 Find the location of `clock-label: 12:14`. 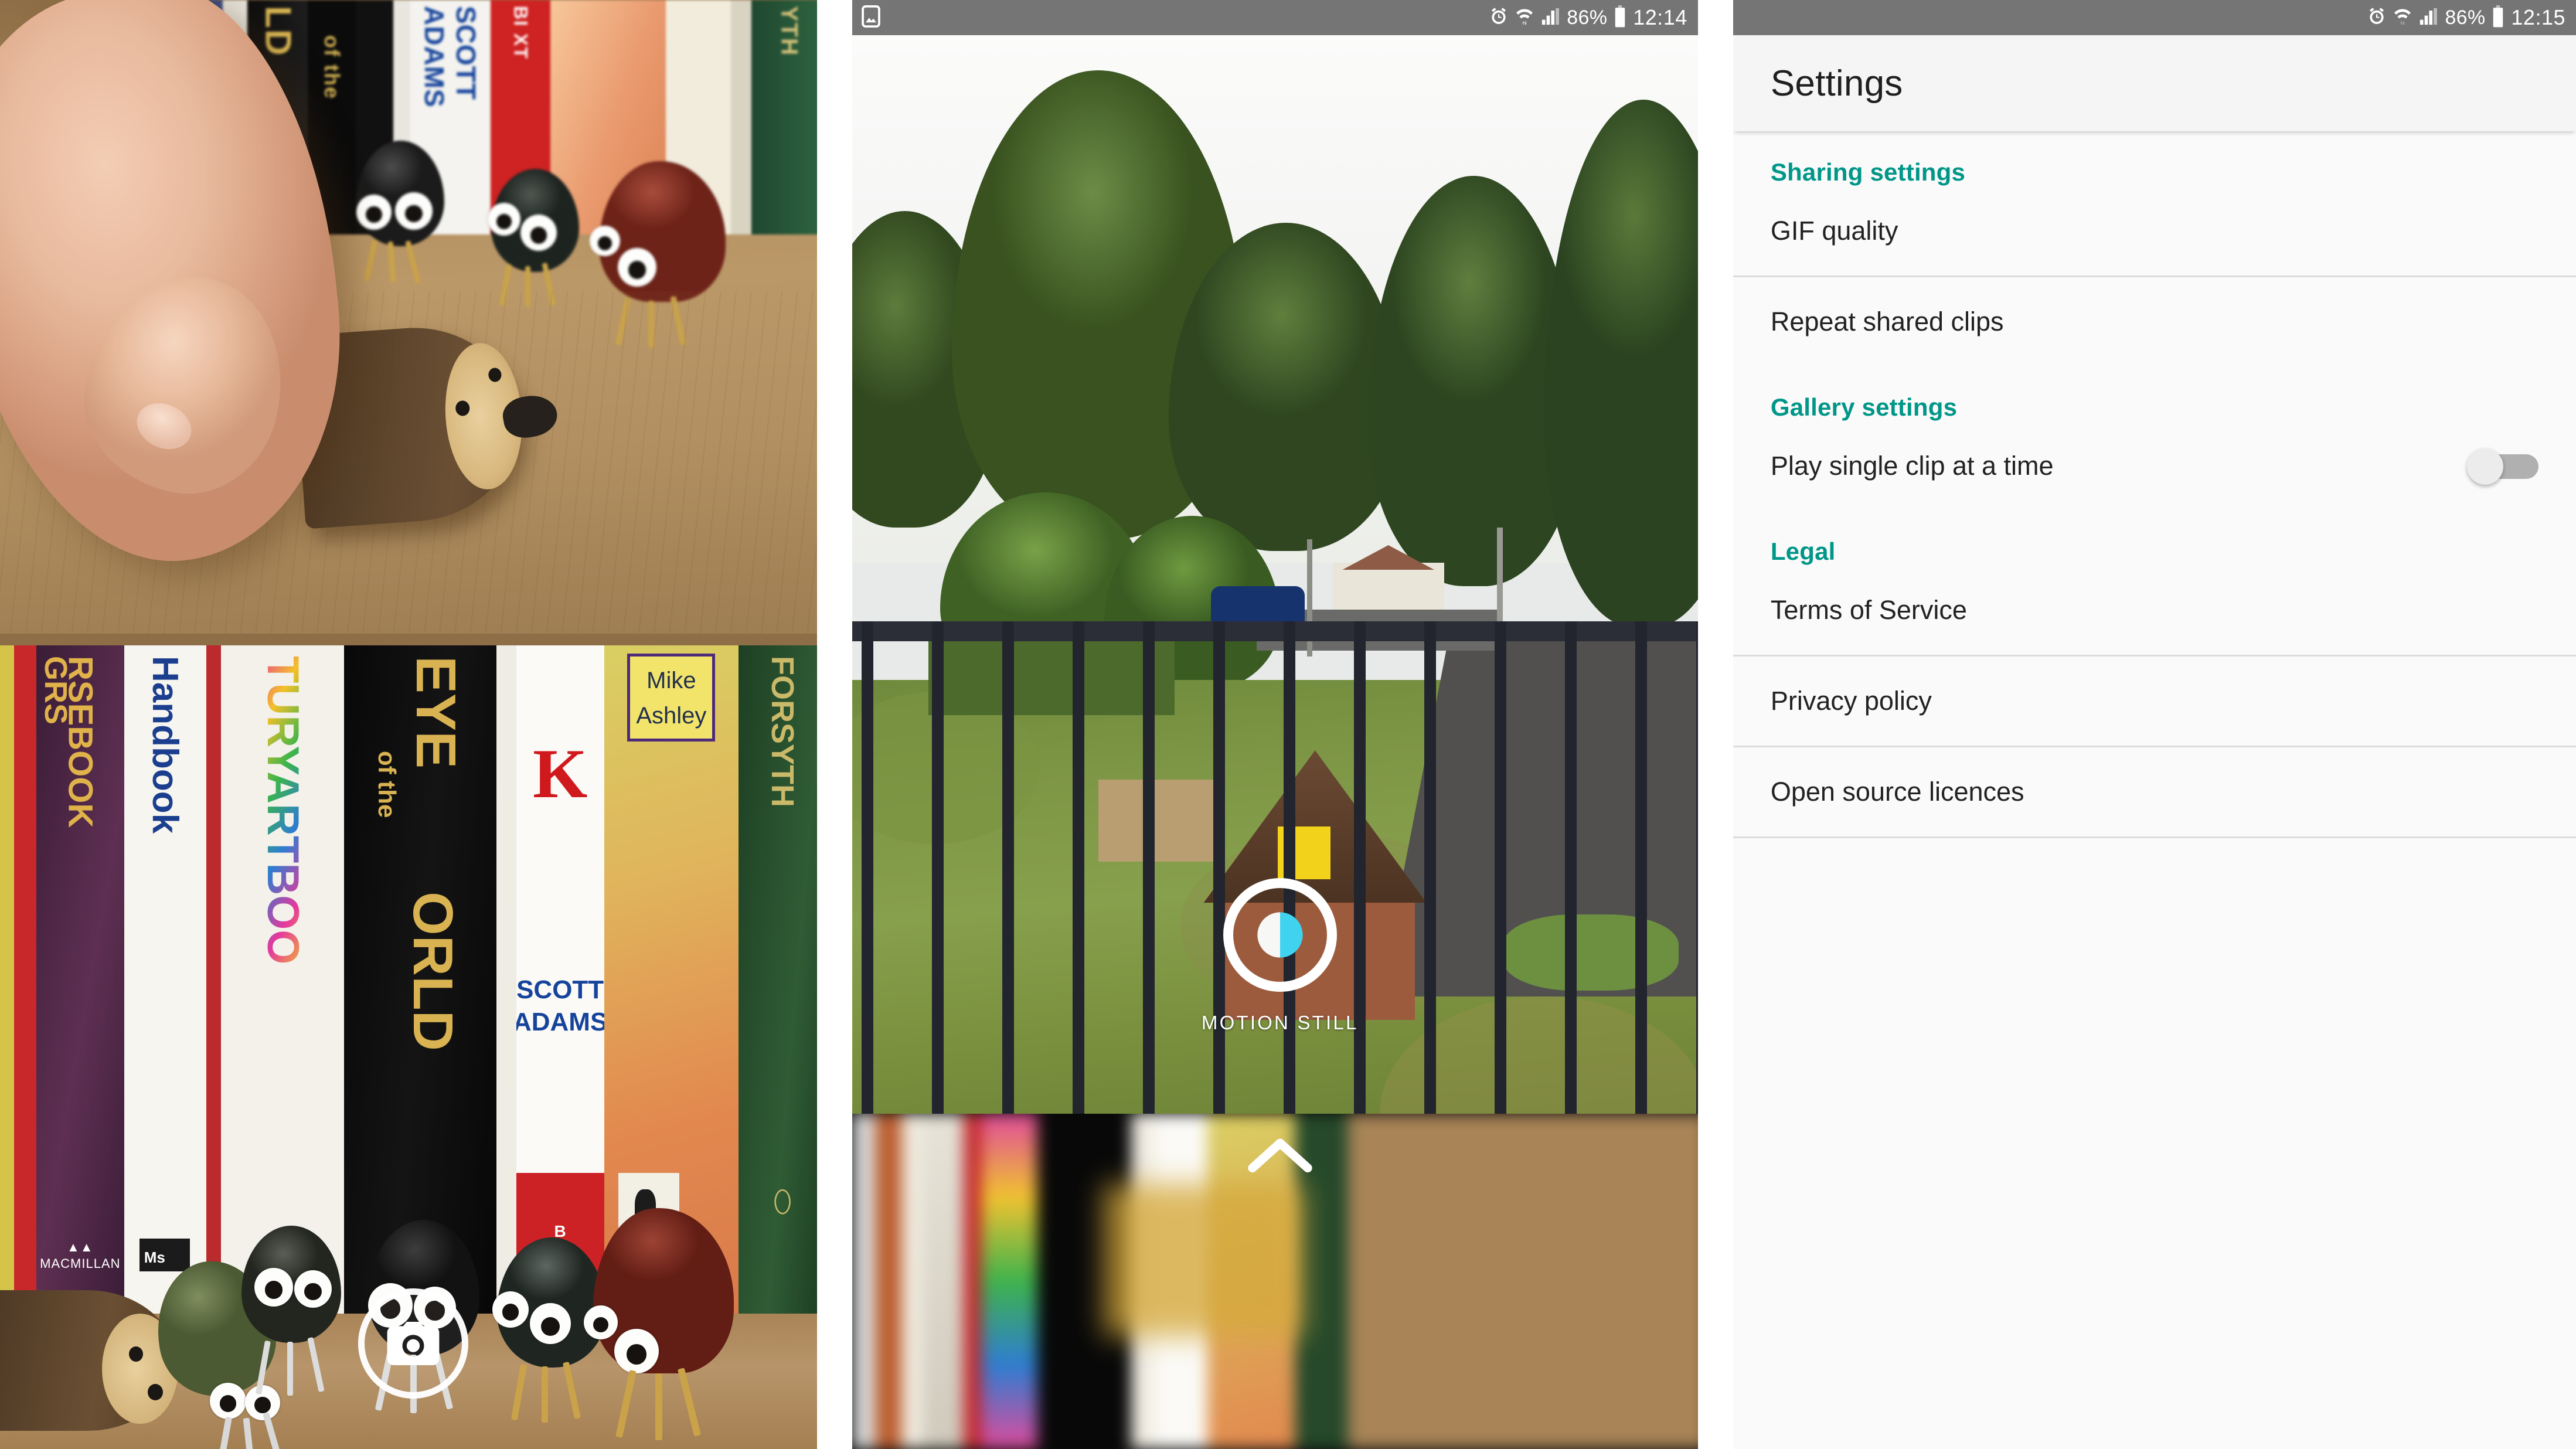

clock-label: 12:14 is located at coordinates (1660, 17).